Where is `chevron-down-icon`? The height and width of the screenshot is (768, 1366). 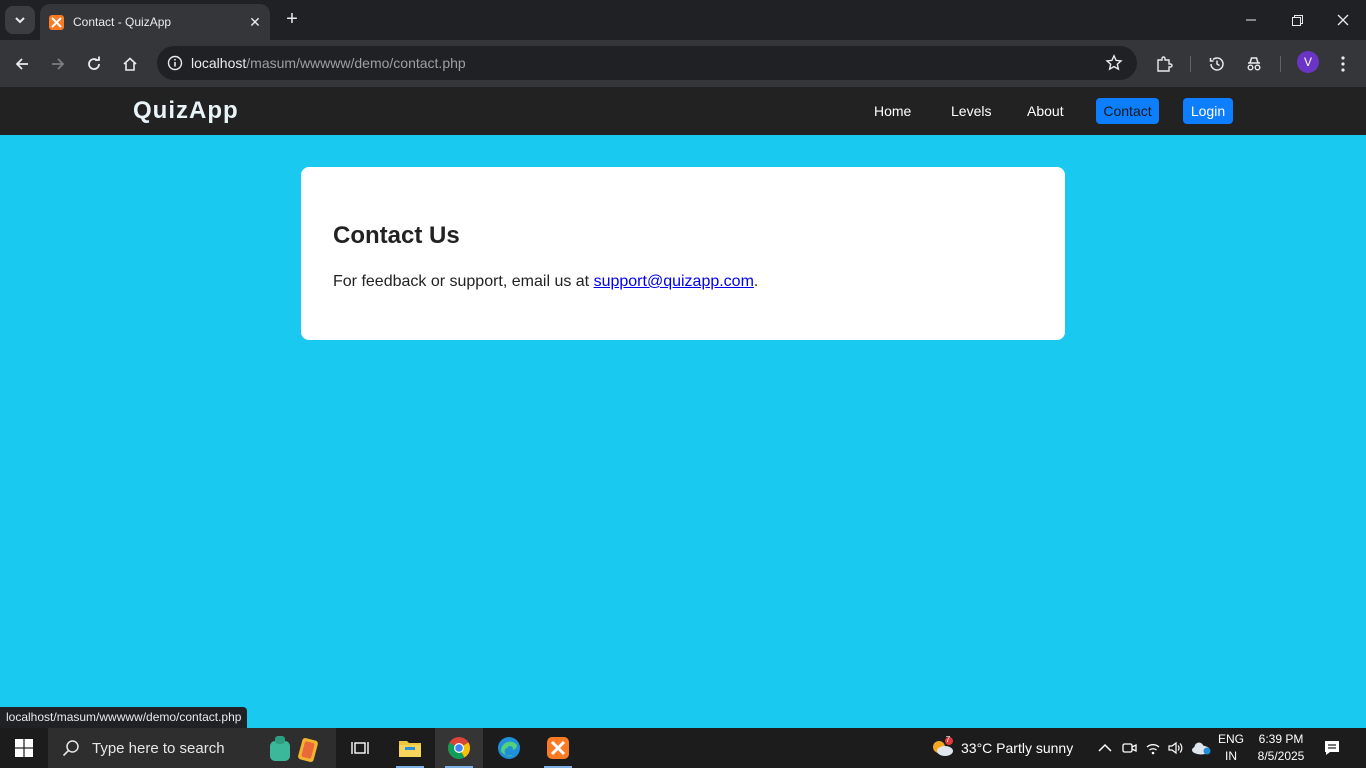
chevron-down-icon is located at coordinates (20, 20).